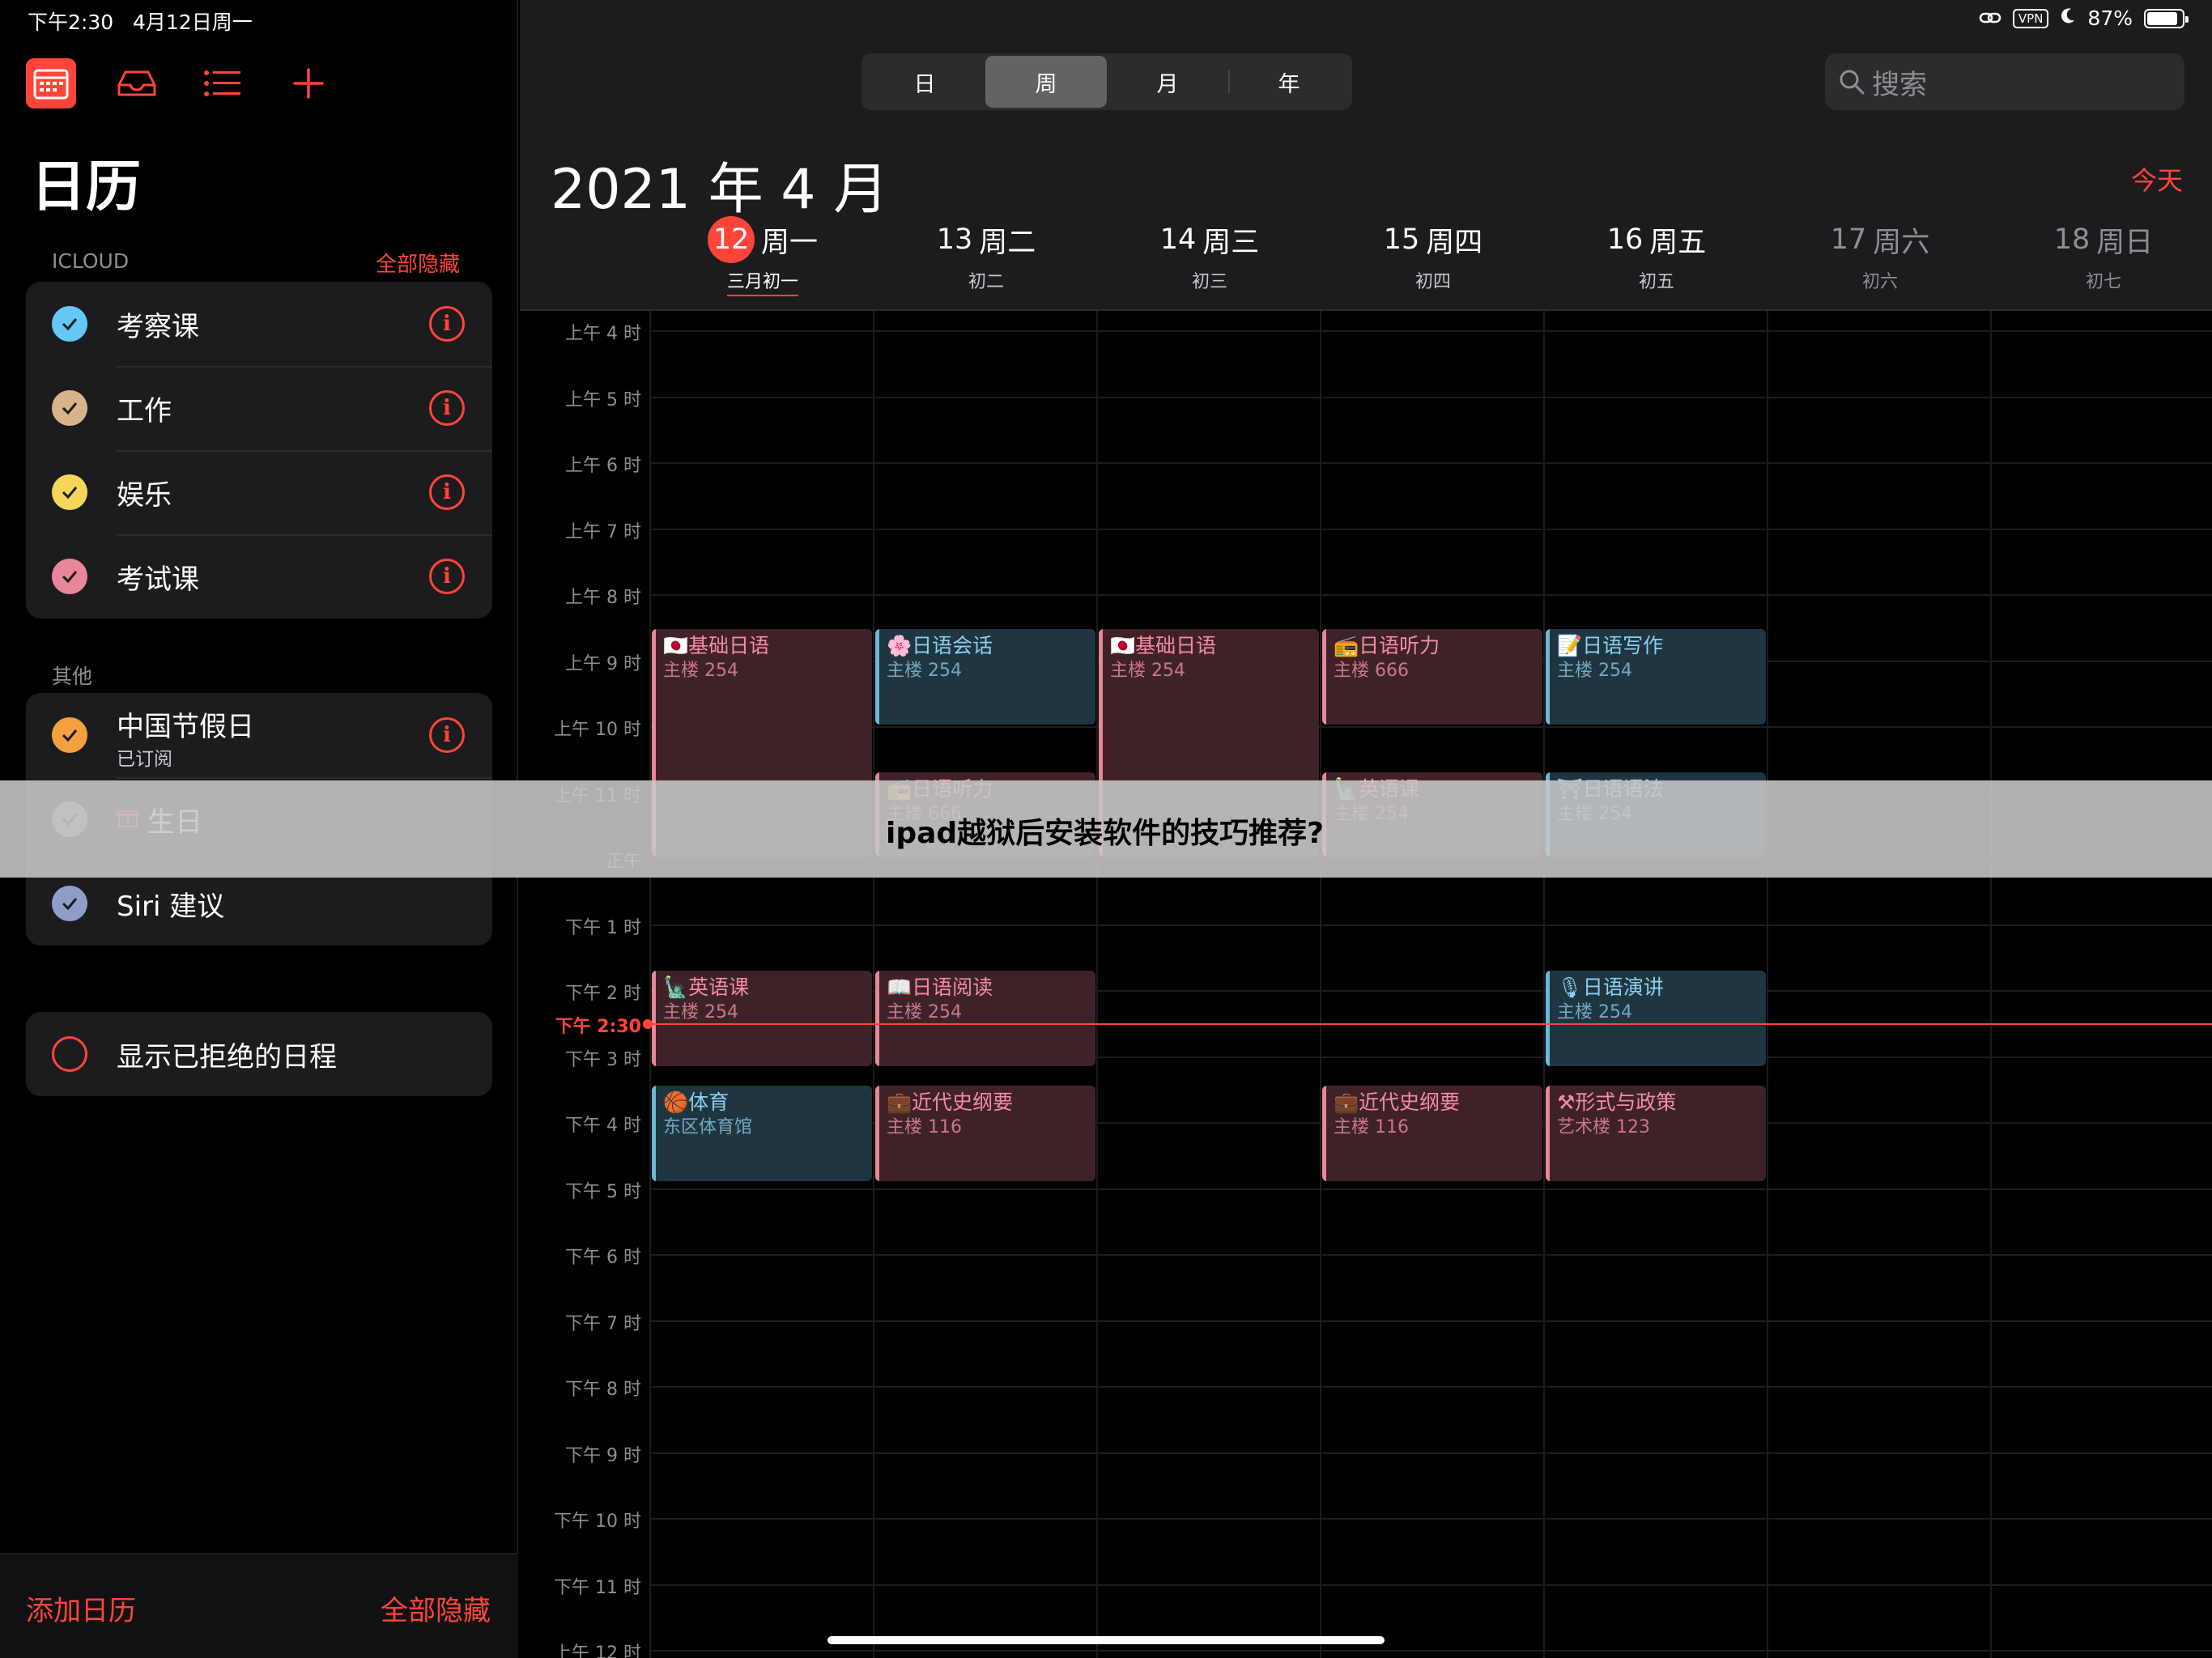 The height and width of the screenshot is (1658, 2212). What do you see at coordinates (603, 1455) in the screenshot?
I see `hour-label: 下午 9 时` at bounding box center [603, 1455].